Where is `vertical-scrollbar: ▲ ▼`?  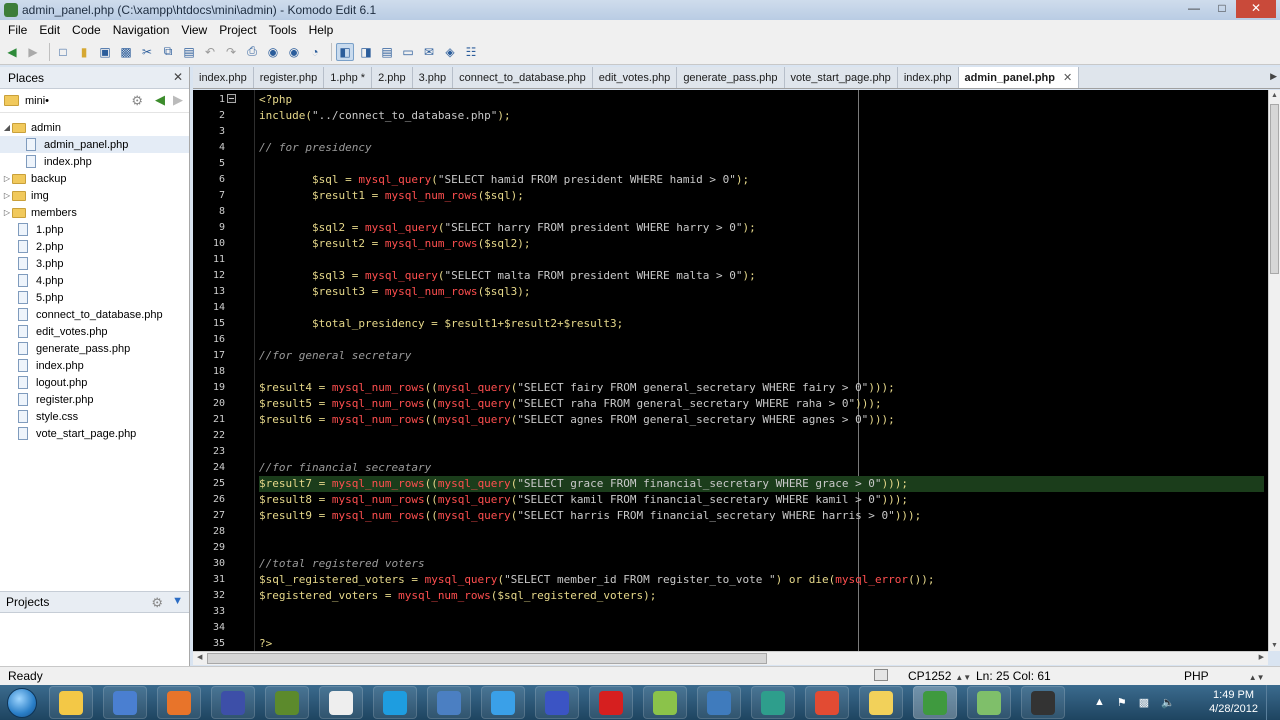
vertical-scrollbar: ▲ ▼ is located at coordinates (1274, 370).